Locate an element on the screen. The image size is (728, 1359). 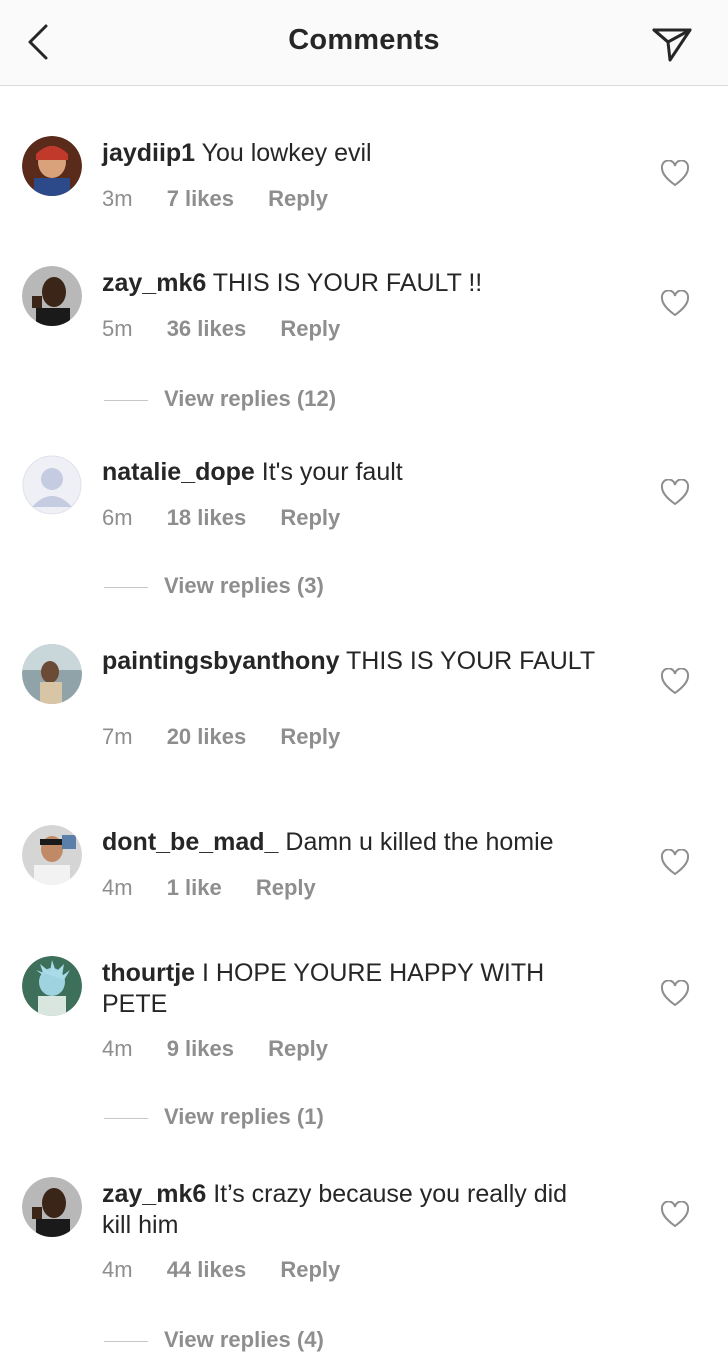
comment-text: dont_be_mad_ Damn u killed the homie is located at coordinates (352, 842).